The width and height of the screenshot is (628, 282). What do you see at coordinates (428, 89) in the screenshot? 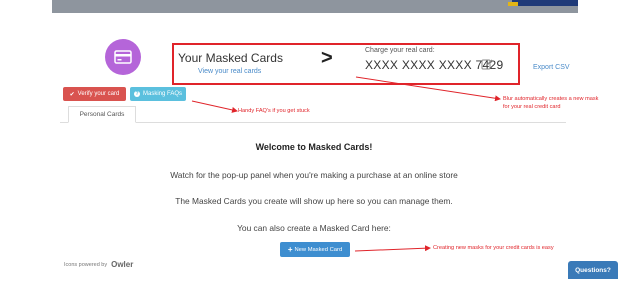
I see `blur-arrow` at bounding box center [428, 89].